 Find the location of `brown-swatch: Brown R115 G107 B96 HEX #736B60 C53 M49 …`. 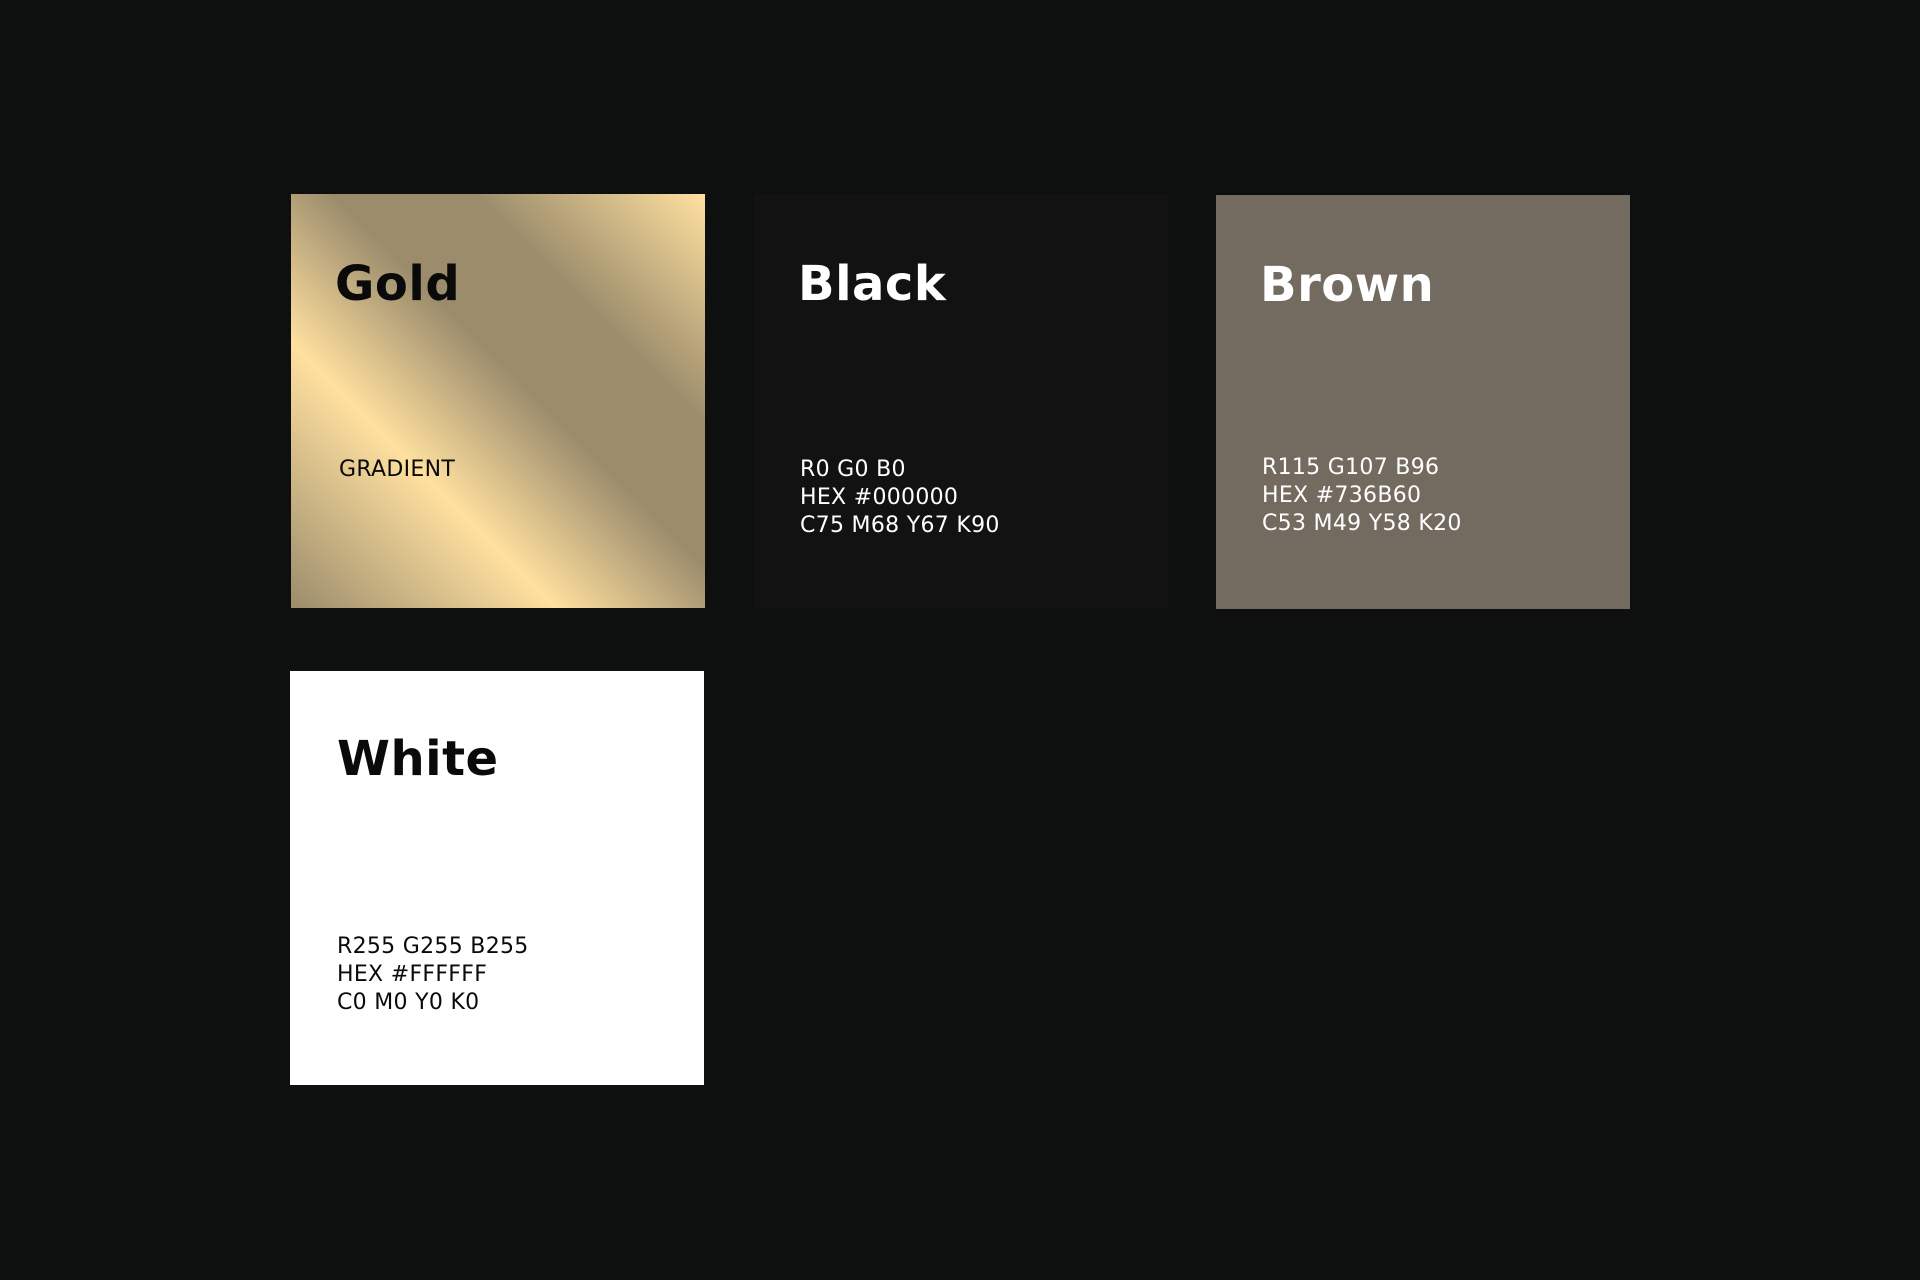

brown-swatch: Brown R115 G107 B96 HEX #736B60 C53 M49 … is located at coordinates (1423, 402).